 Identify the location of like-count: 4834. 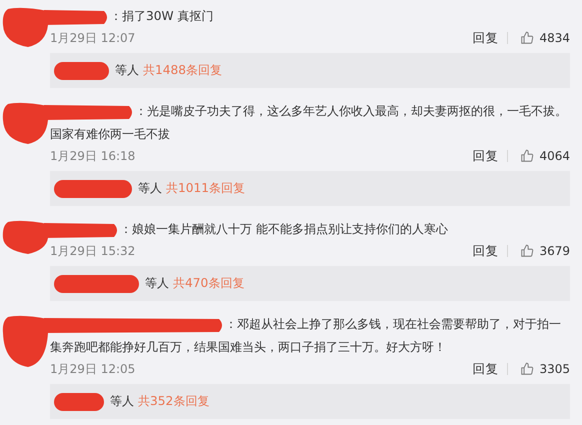
(554, 38).